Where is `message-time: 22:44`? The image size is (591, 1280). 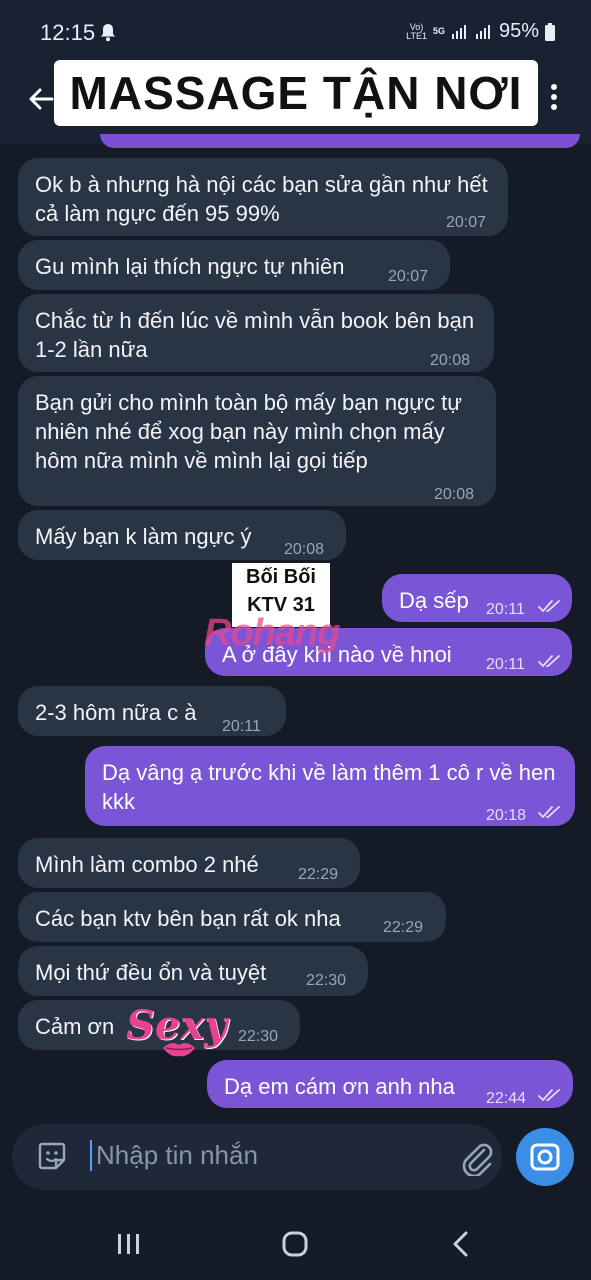 message-time: 22:44 is located at coordinates (506, 1098).